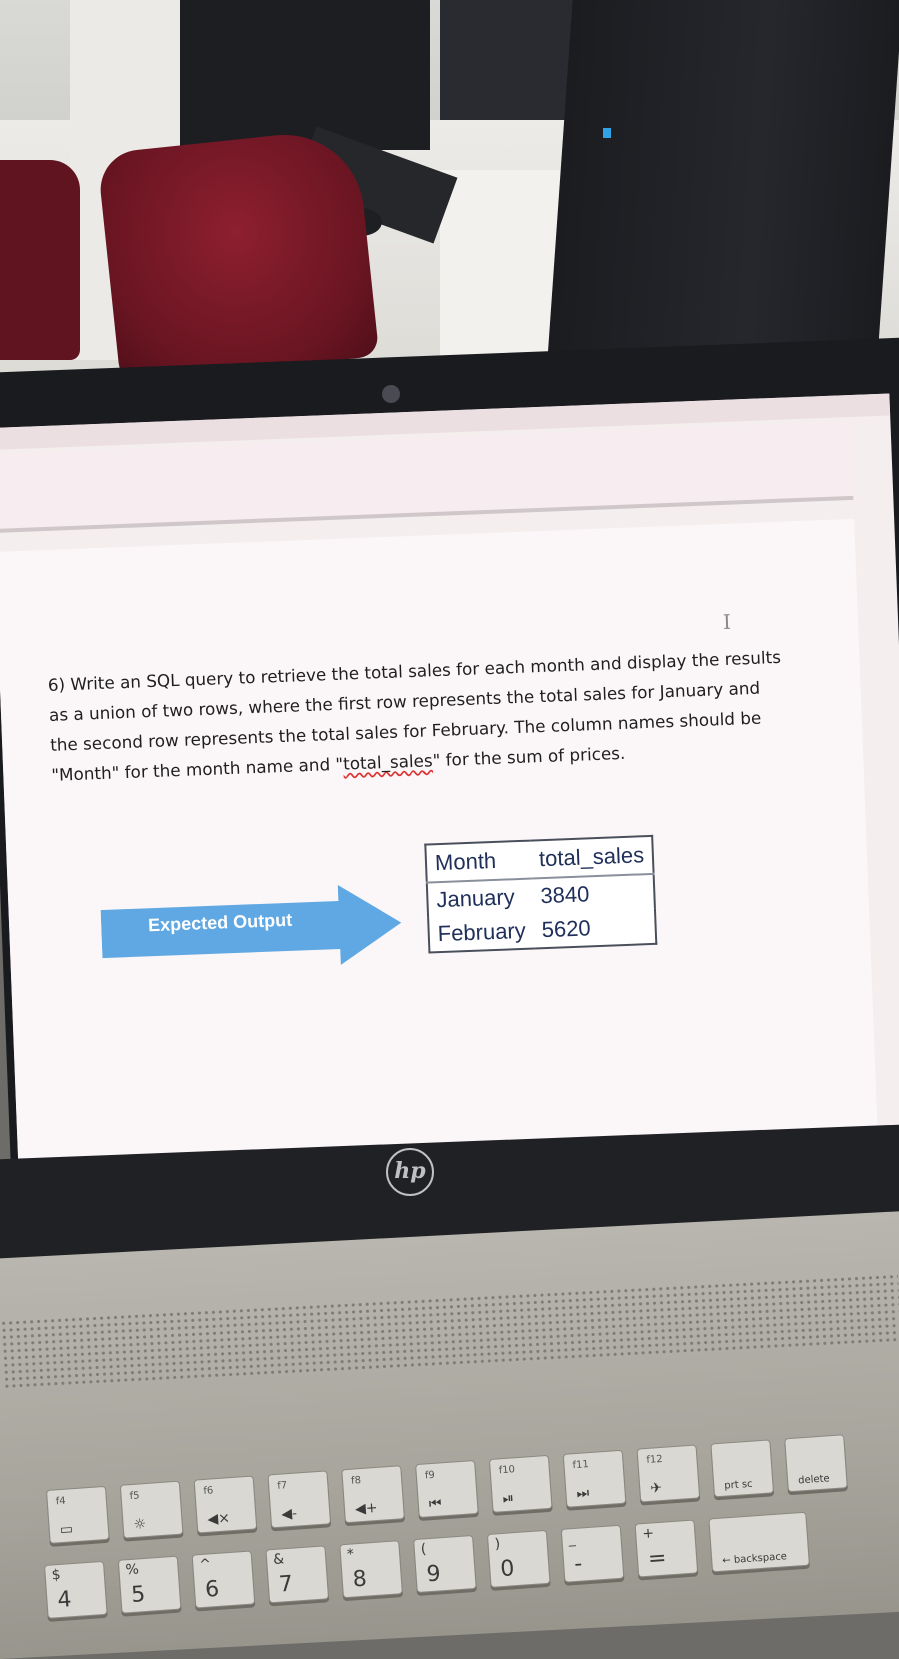 This screenshot has width=899, height=1659. I want to click on key-7: & 7, so click(297, 1574).